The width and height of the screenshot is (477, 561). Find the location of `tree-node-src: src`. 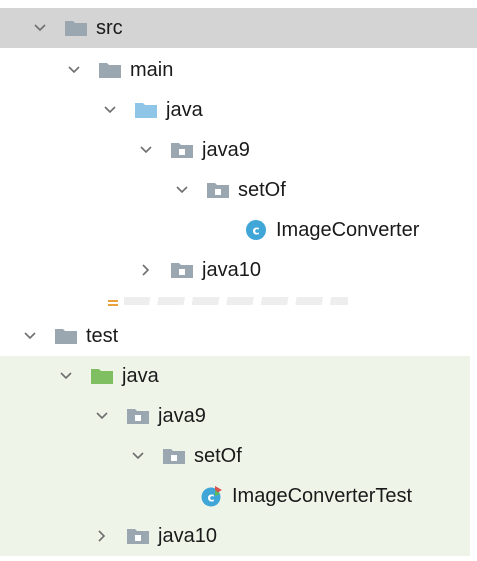

tree-node-src: src is located at coordinates (238, 28).